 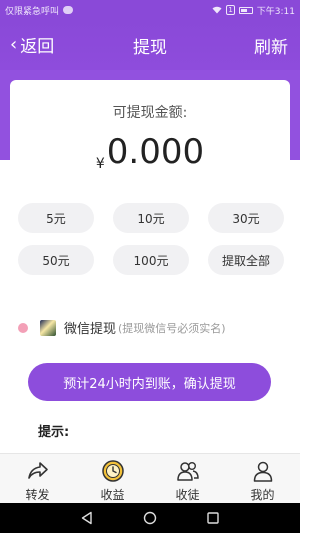 I want to click on balance-amount-row: ¥0.000, so click(x=150, y=152).